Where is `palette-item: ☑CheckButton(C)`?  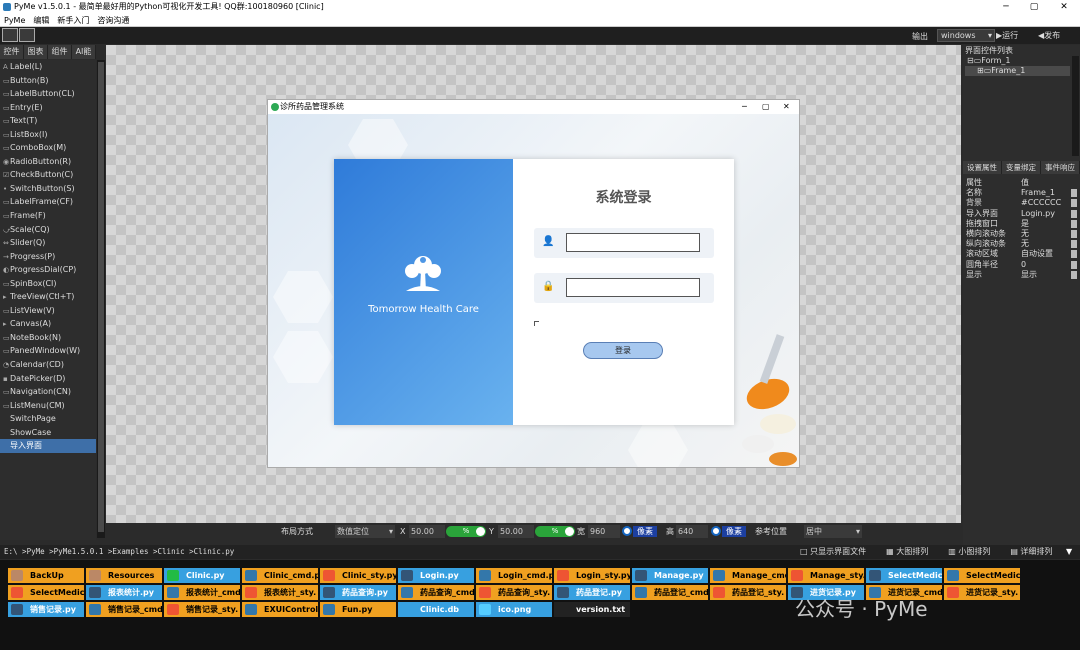 palette-item: ☑CheckButton(C) is located at coordinates (48, 175).